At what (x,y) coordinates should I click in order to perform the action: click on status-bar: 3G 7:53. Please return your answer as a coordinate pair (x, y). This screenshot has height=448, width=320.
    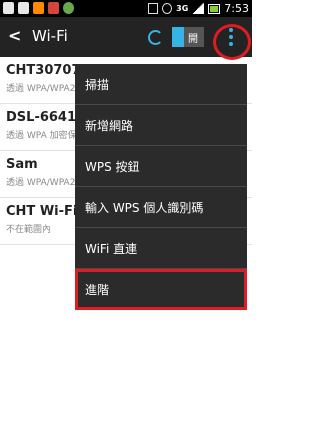
    Looking at the image, I should click on (126, 8).